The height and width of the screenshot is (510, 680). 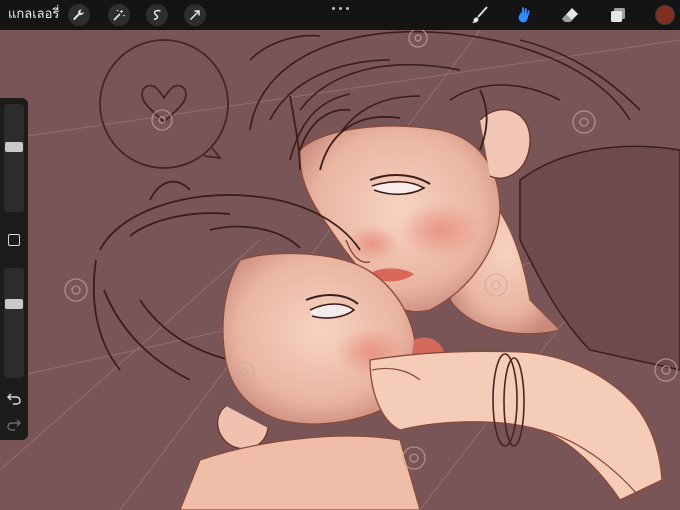 I want to click on left-sidebar, so click(x=14, y=269).